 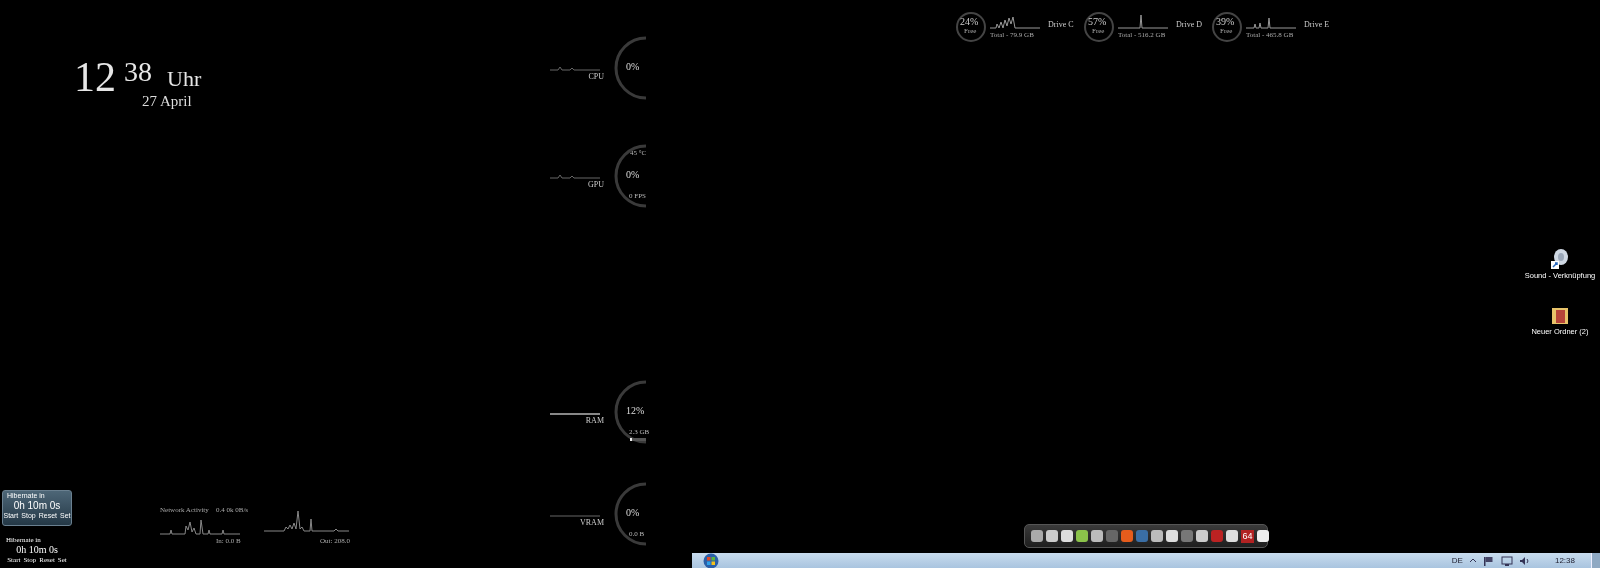 I want to click on drive-percent: 57%, so click(x=1097, y=22).